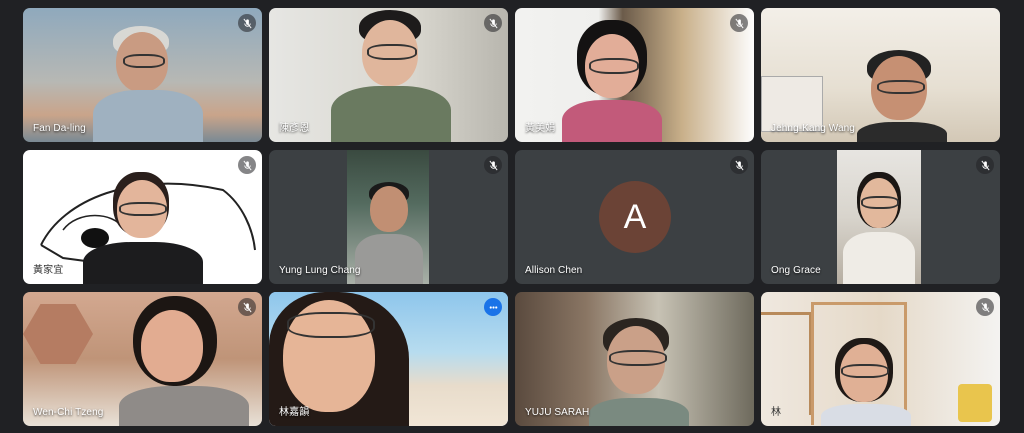  I want to click on participant-name: 林嘉韻, so click(294, 412).